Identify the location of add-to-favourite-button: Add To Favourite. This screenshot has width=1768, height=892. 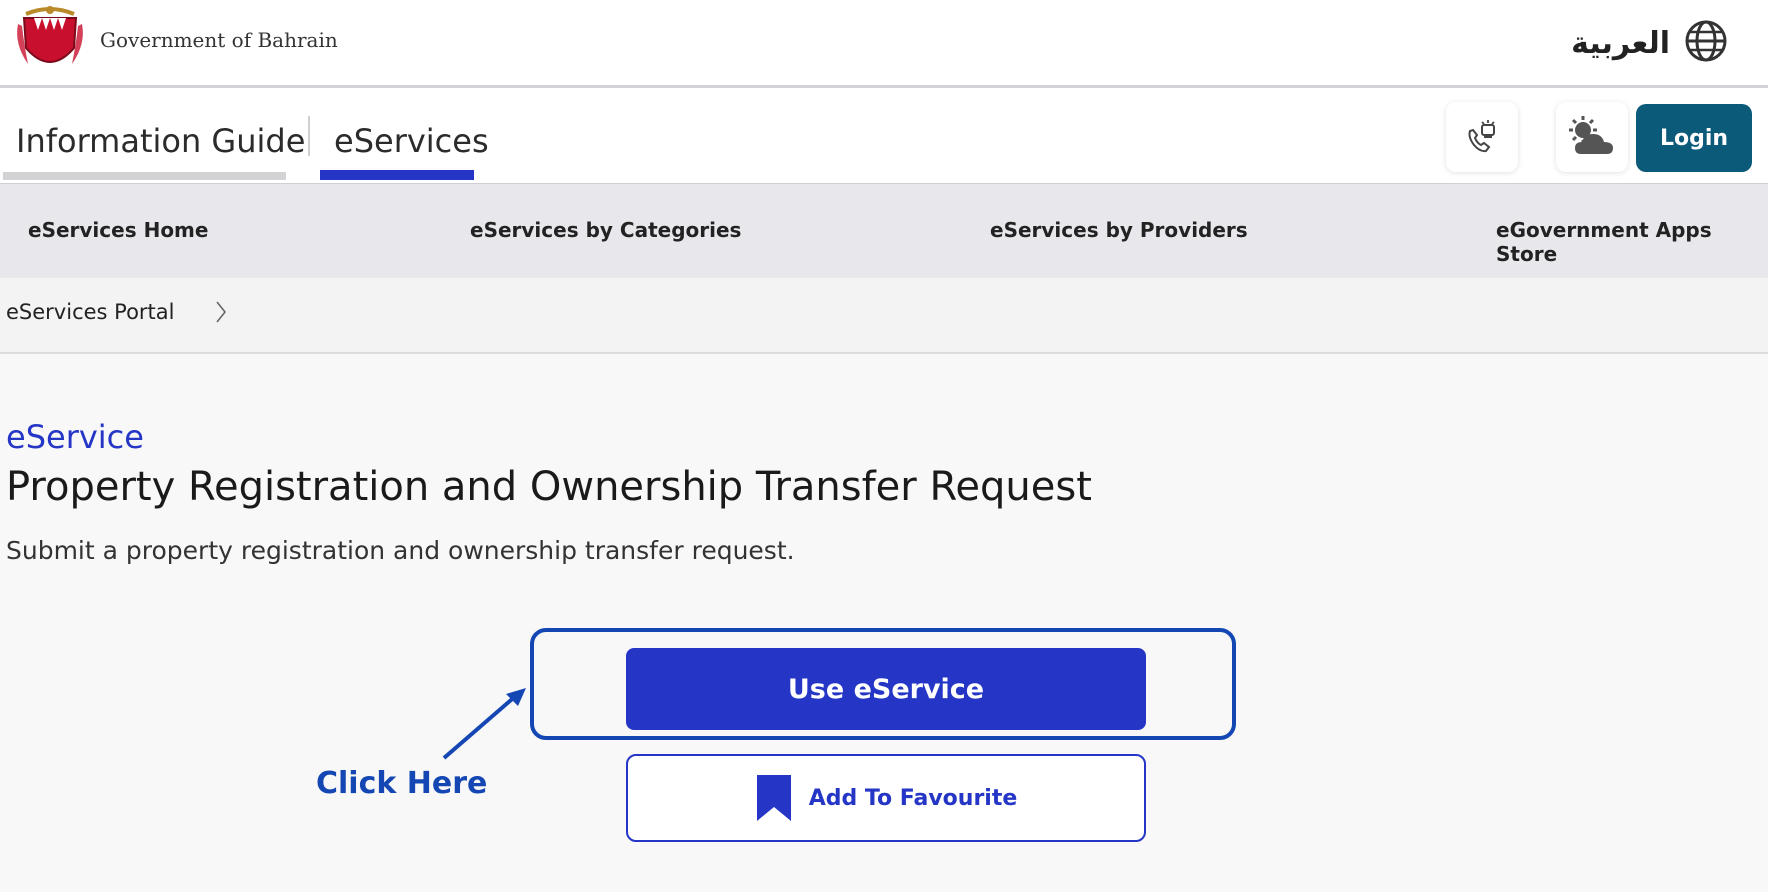
(886, 798).